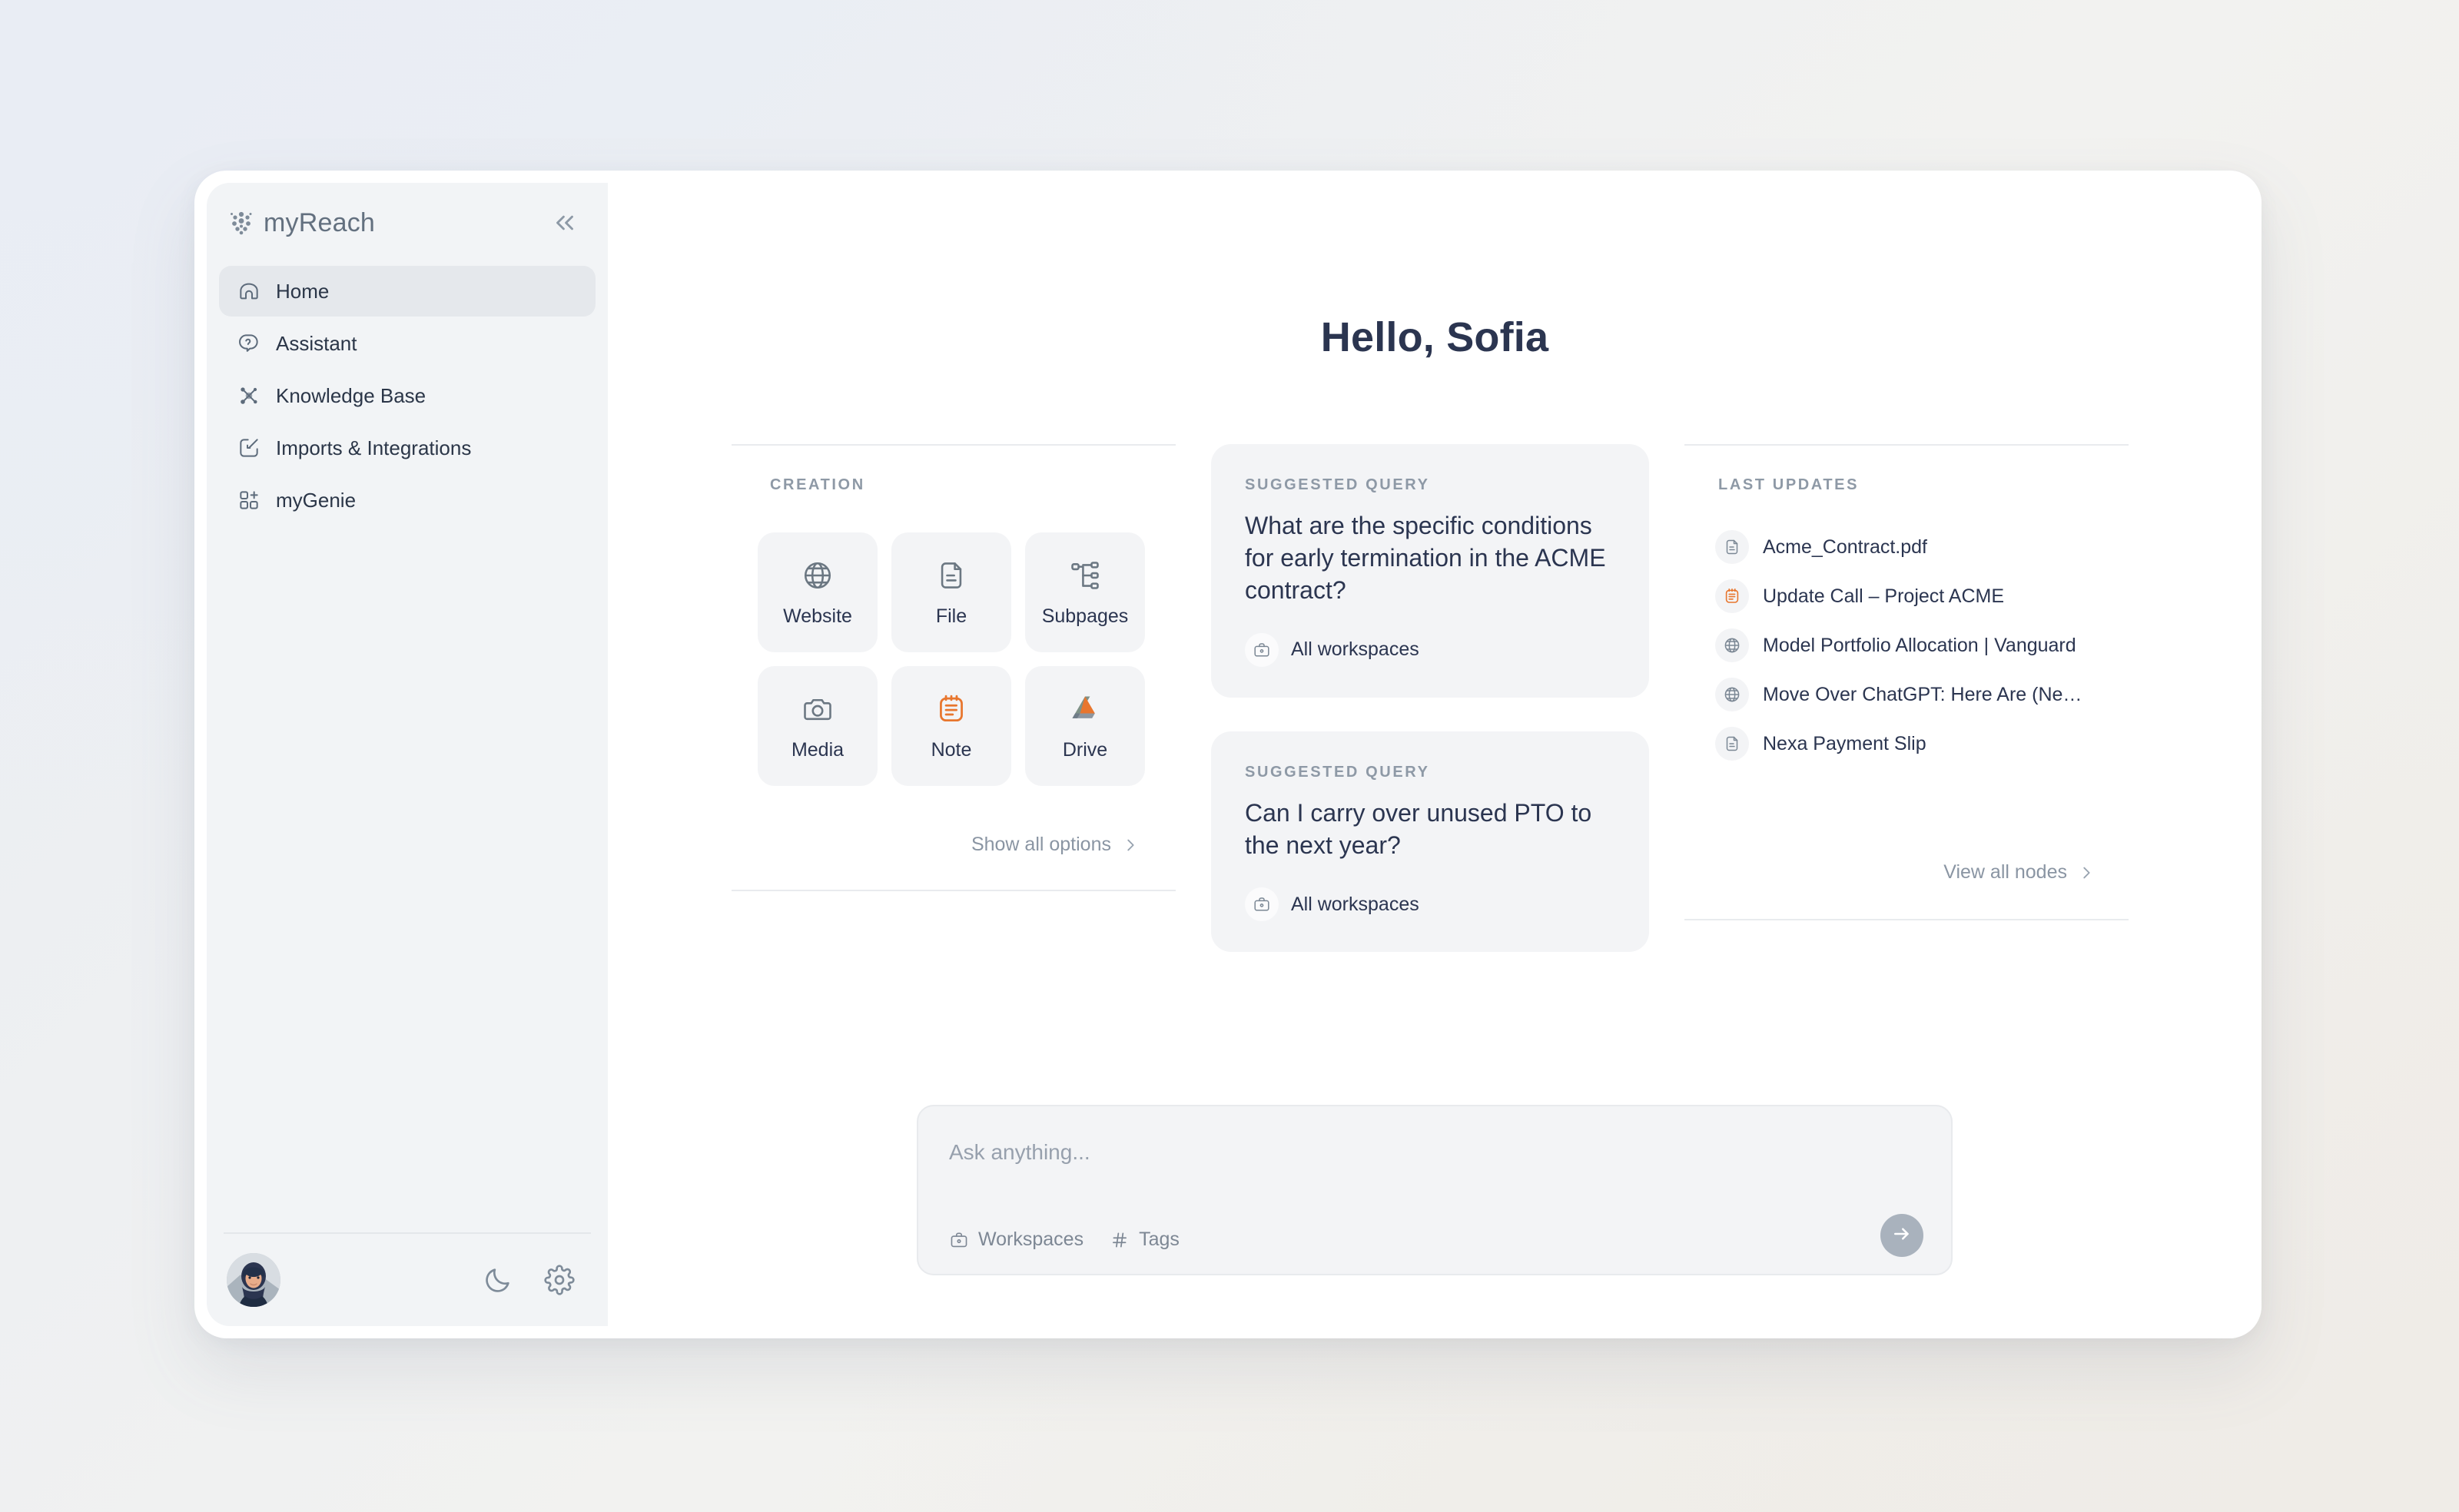  I want to click on brand: myReach, so click(301, 223).